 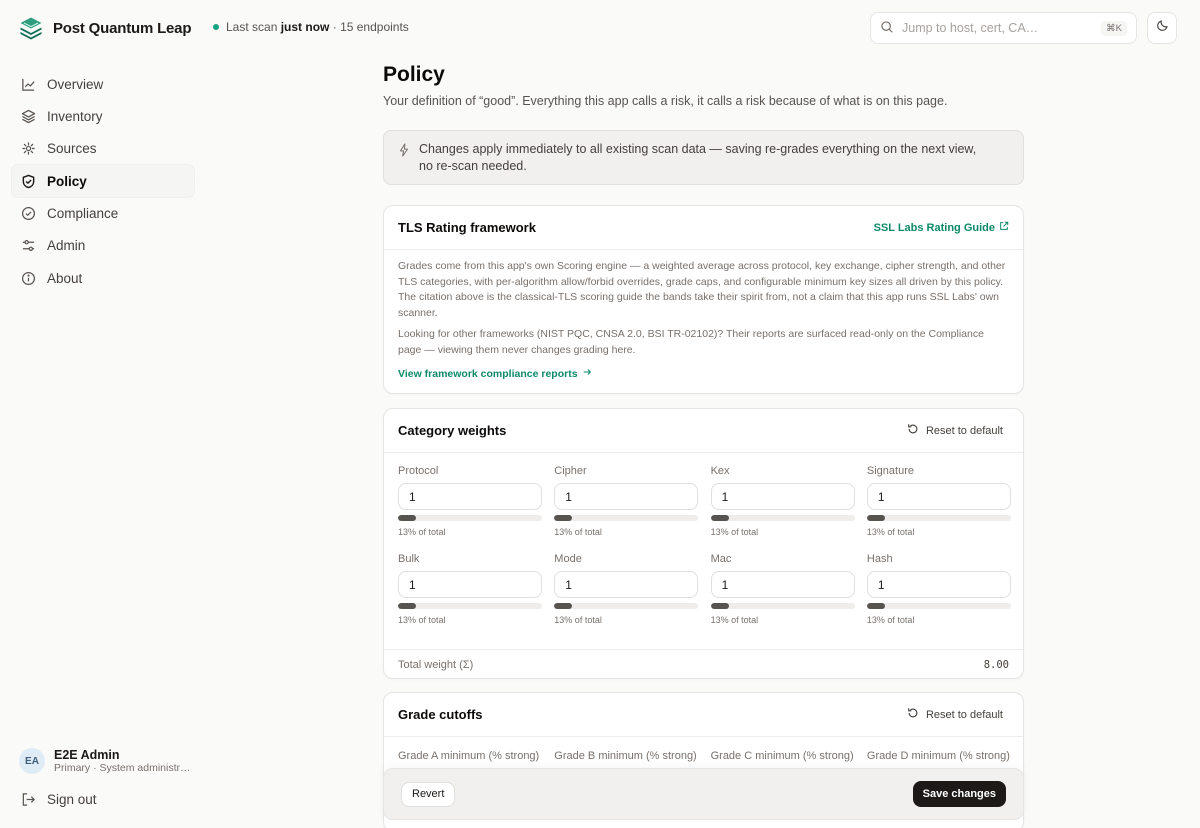 What do you see at coordinates (216, 27) in the screenshot?
I see `status-dot` at bounding box center [216, 27].